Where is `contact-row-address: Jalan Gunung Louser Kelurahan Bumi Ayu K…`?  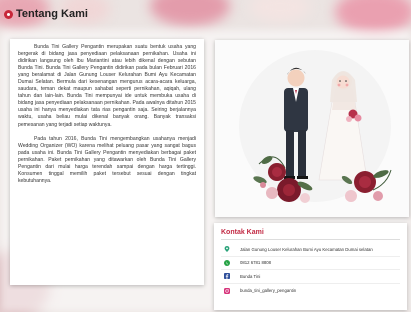 contact-row-address: Jalan Gunung Louser Kelurahan Bumi Ayu K… is located at coordinates (310, 250).